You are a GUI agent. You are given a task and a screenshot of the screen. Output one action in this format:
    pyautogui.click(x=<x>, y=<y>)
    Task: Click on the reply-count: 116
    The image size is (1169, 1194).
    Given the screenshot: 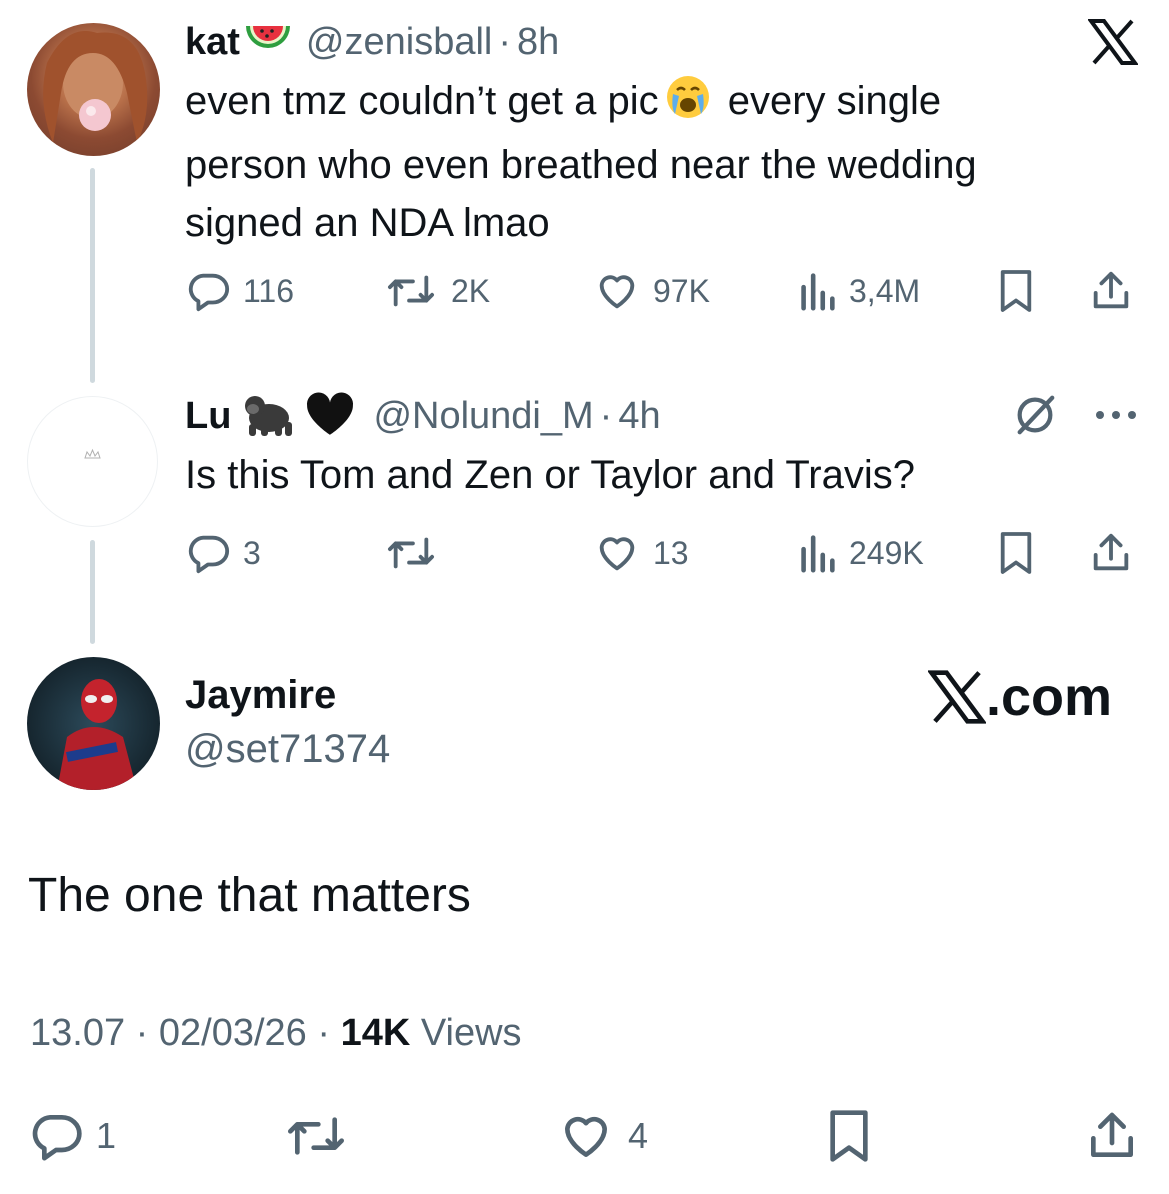 What is the action you would take?
    pyautogui.click(x=269, y=290)
    